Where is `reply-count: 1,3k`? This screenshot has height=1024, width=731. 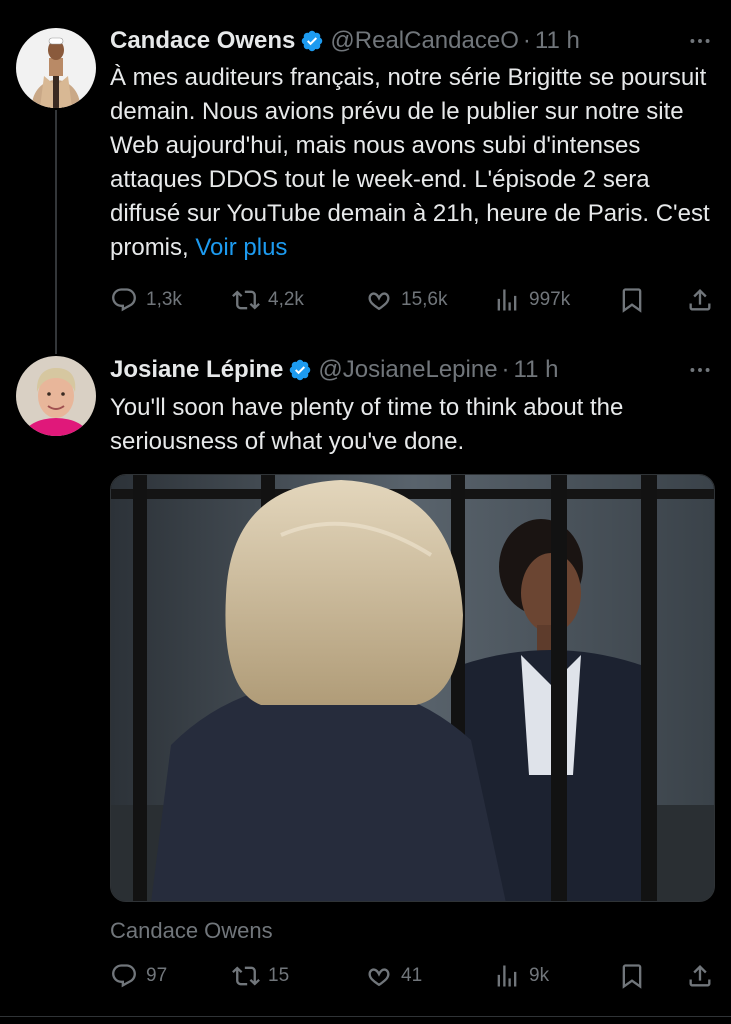 reply-count: 1,3k is located at coordinates (164, 299).